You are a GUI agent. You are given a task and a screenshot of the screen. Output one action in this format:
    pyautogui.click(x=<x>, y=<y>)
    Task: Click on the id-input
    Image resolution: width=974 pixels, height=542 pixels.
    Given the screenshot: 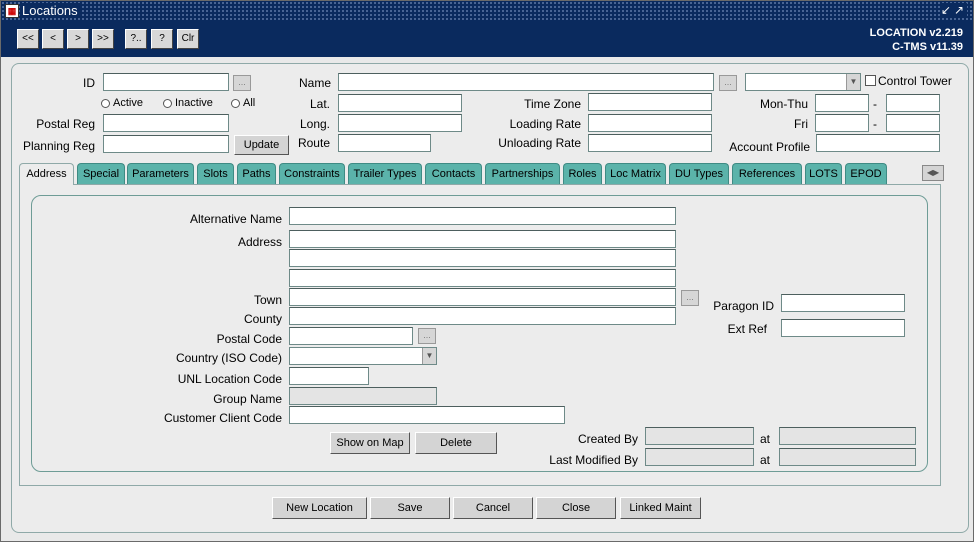 What is the action you would take?
    pyautogui.click(x=166, y=82)
    